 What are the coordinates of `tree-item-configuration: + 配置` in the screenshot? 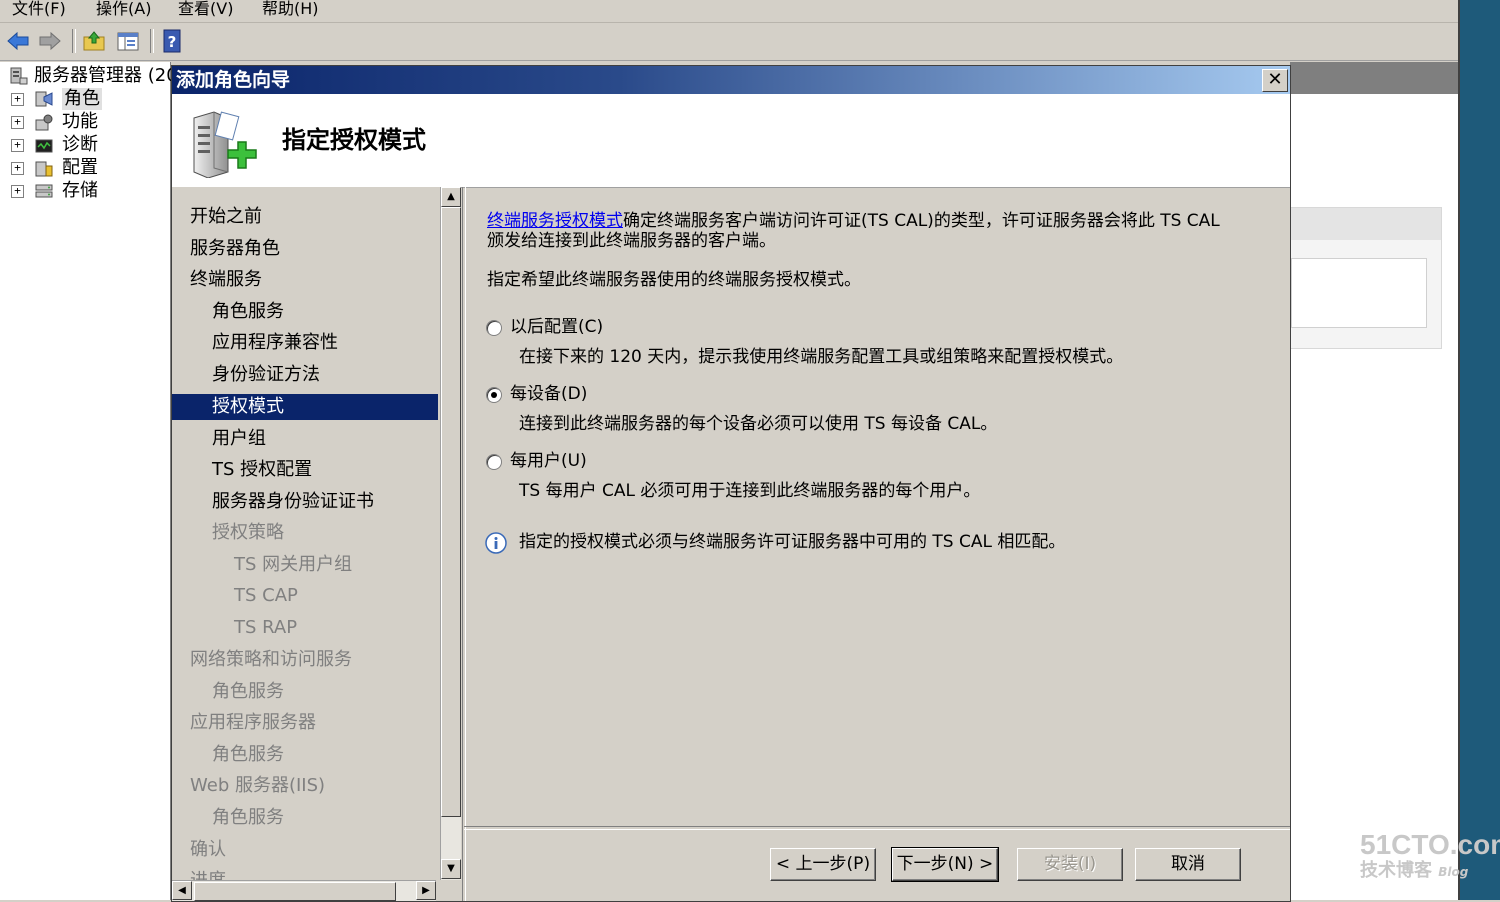 It's located at (85, 168).